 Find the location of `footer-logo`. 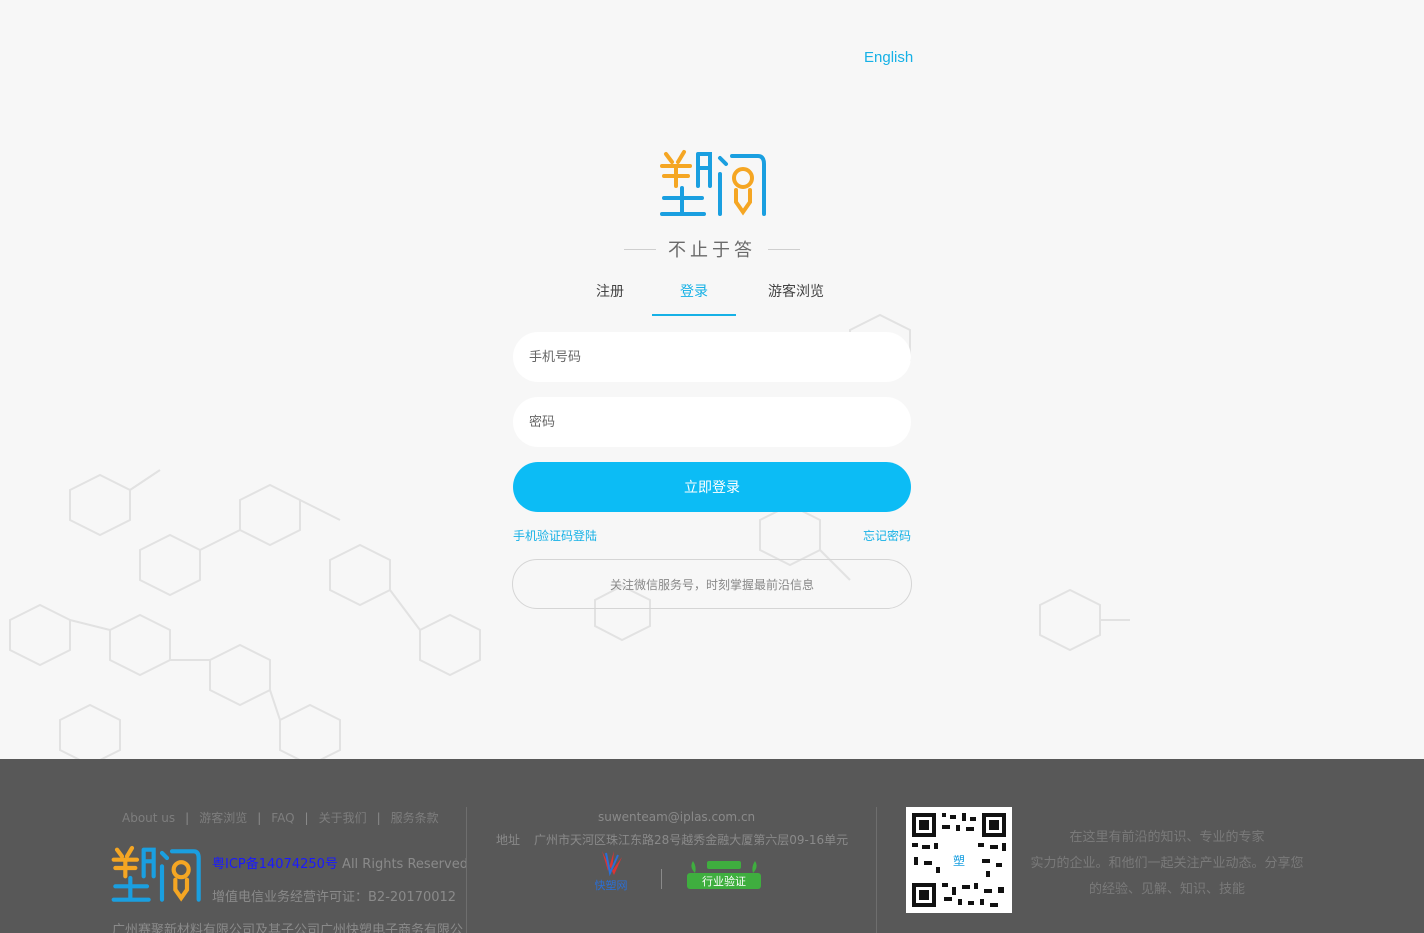

footer-logo is located at coordinates (156, 873).